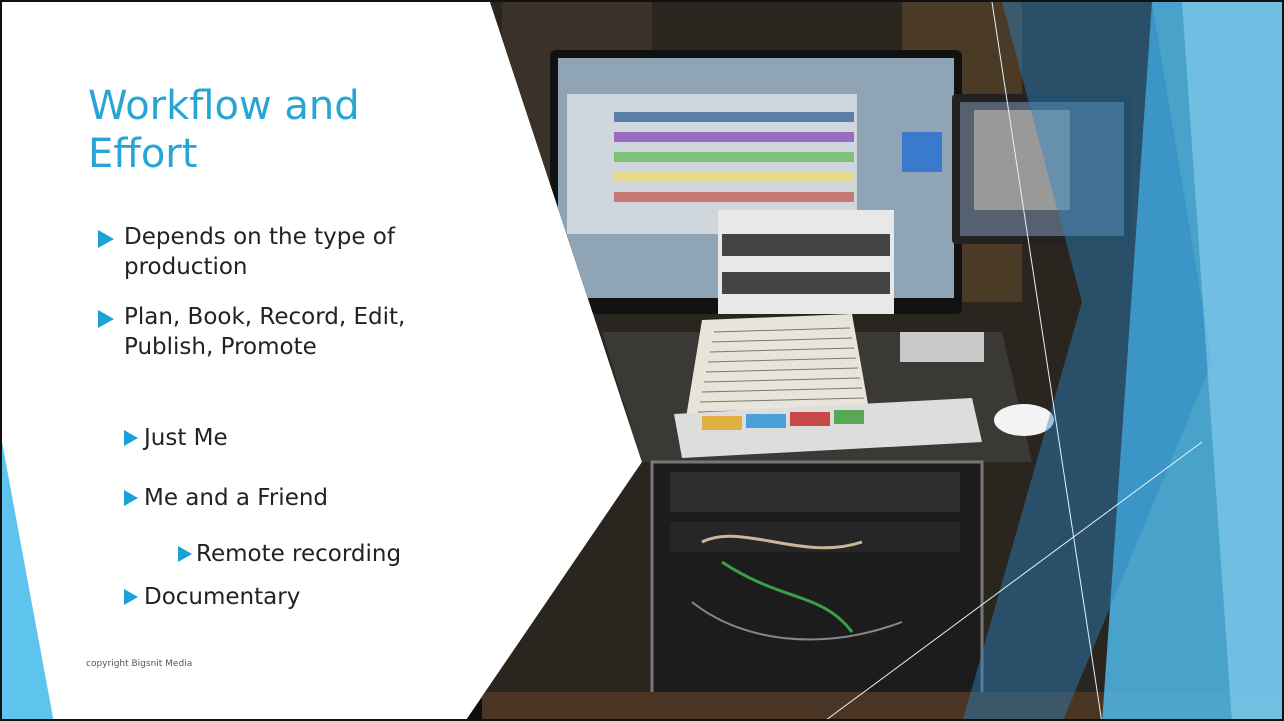 The width and height of the screenshot is (1284, 721). I want to click on bullet-item: Me and a Friend, so click(236, 498).